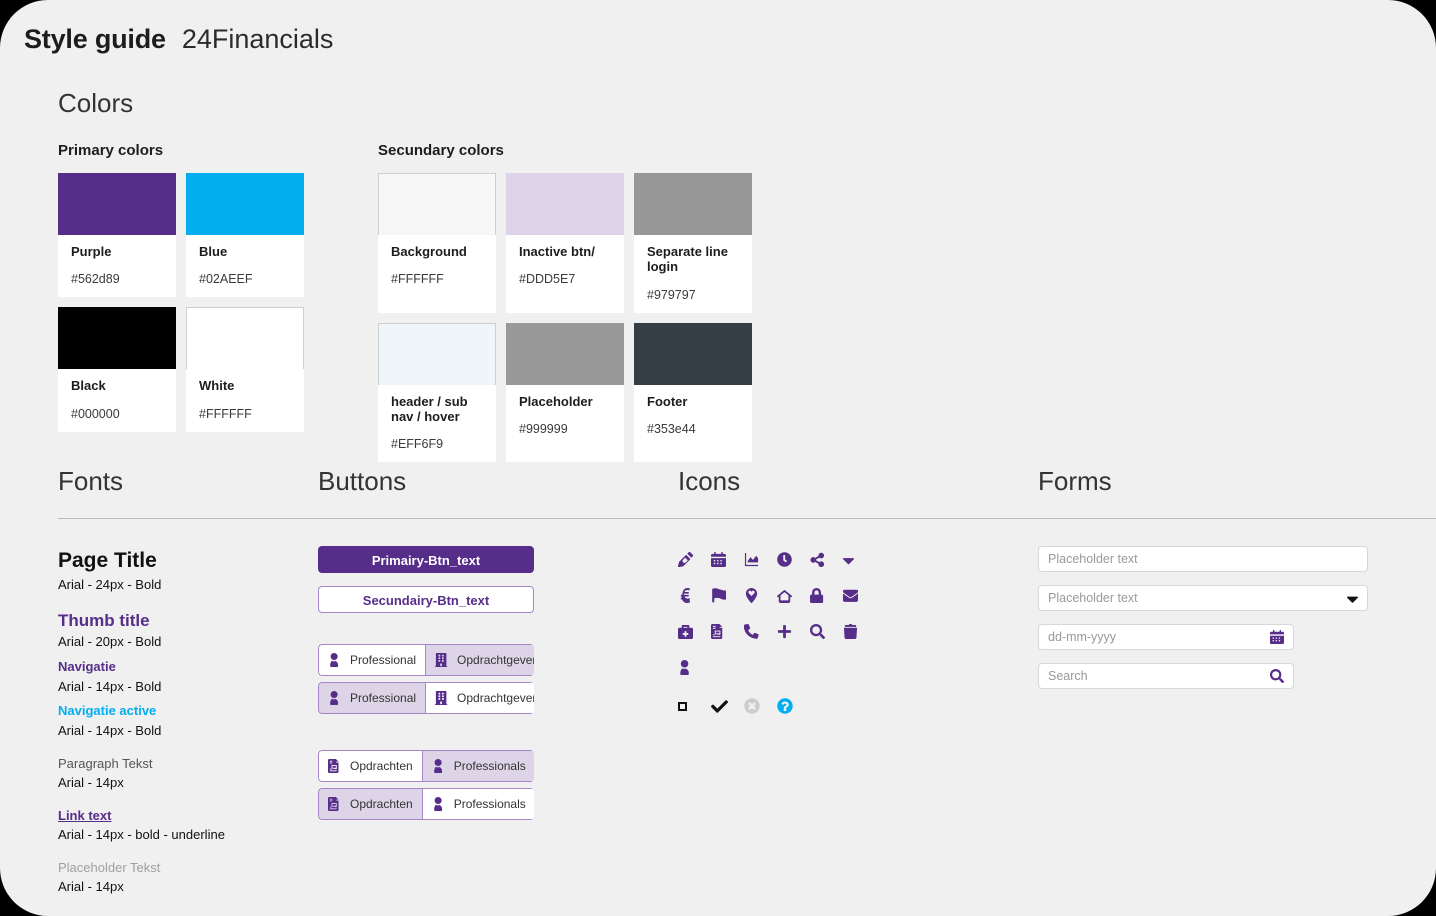 The height and width of the screenshot is (916, 1436). What do you see at coordinates (110, 585) in the screenshot?
I see `font-spec: Arial - 24px - Bold` at bounding box center [110, 585].